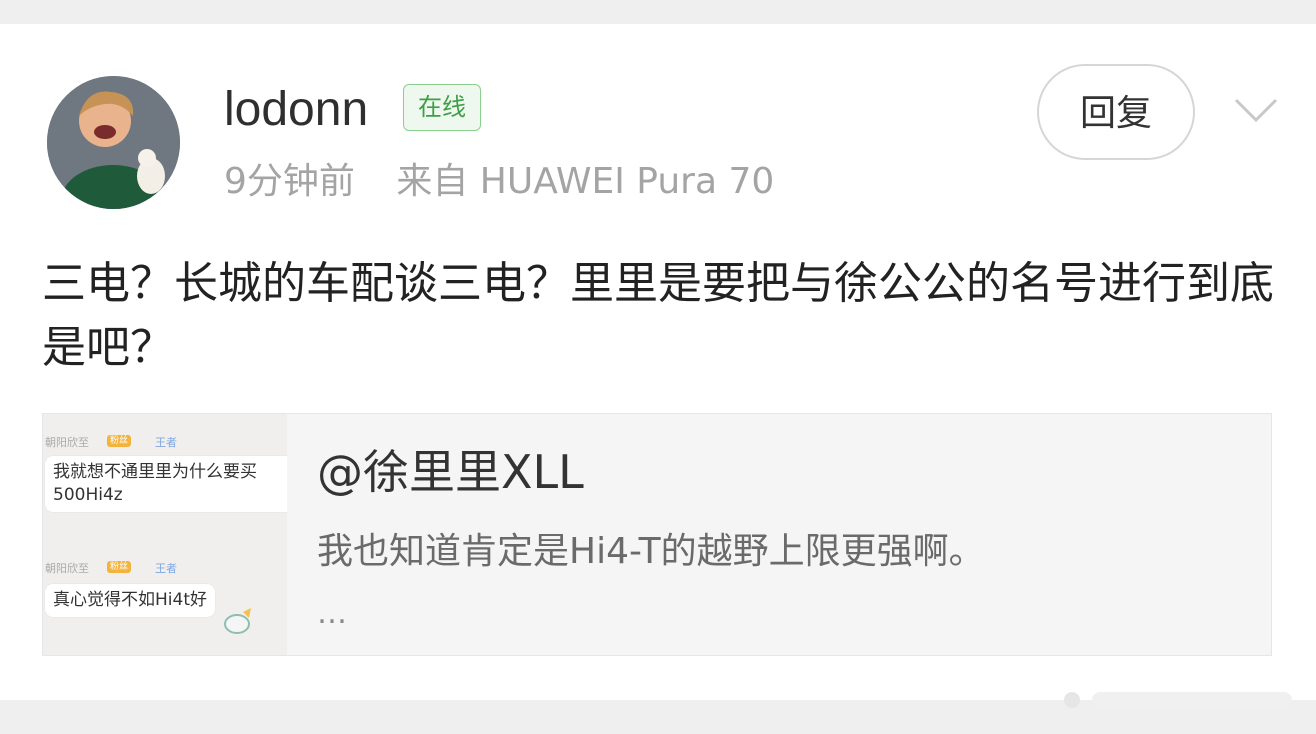  Describe the element at coordinates (585, 181) in the screenshot. I see `post-source: 来自 HUAWEI Pura 70` at that location.